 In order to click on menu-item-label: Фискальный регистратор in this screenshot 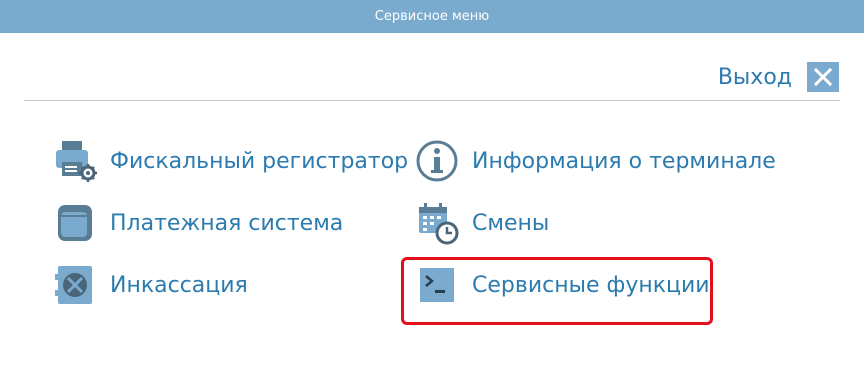, I will do `click(259, 161)`.